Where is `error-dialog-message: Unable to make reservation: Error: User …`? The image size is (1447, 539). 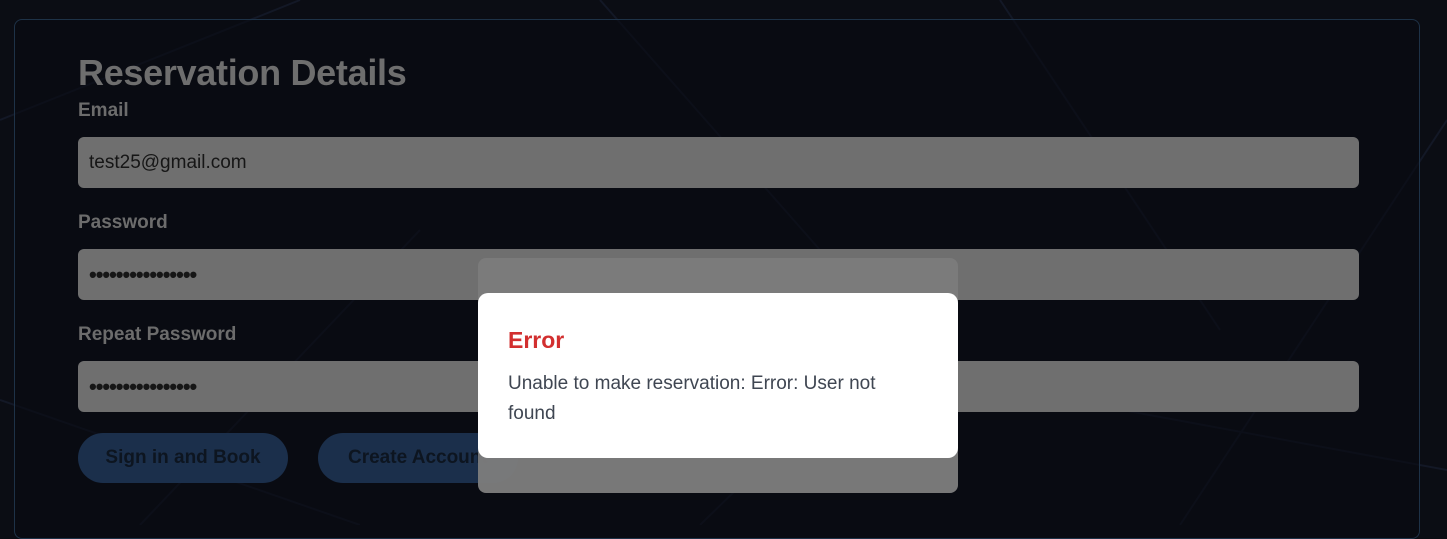
error-dialog-message: Unable to make reservation: Error: User … is located at coordinates (692, 398).